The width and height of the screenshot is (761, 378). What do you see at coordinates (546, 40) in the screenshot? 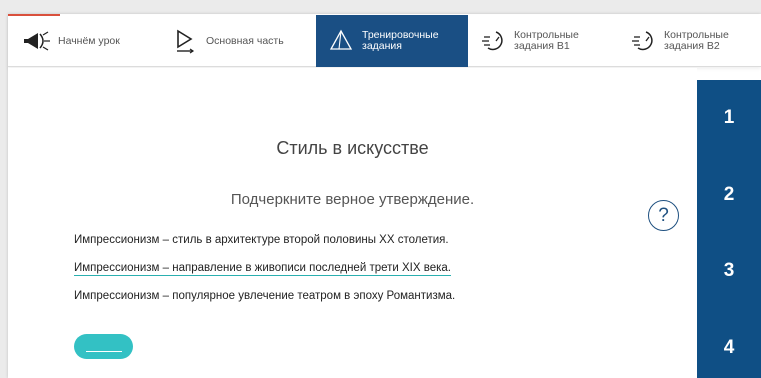
I see `nav-item-label: Контрольные задания В1` at bounding box center [546, 40].